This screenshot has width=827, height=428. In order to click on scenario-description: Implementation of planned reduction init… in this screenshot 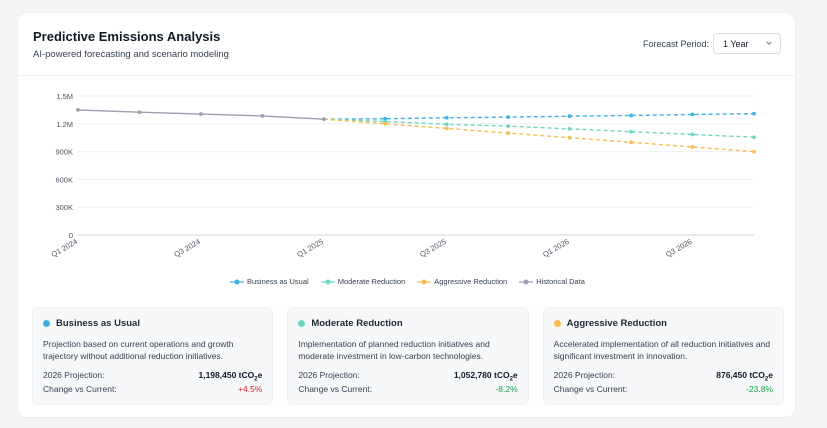, I will do `click(394, 350)`.